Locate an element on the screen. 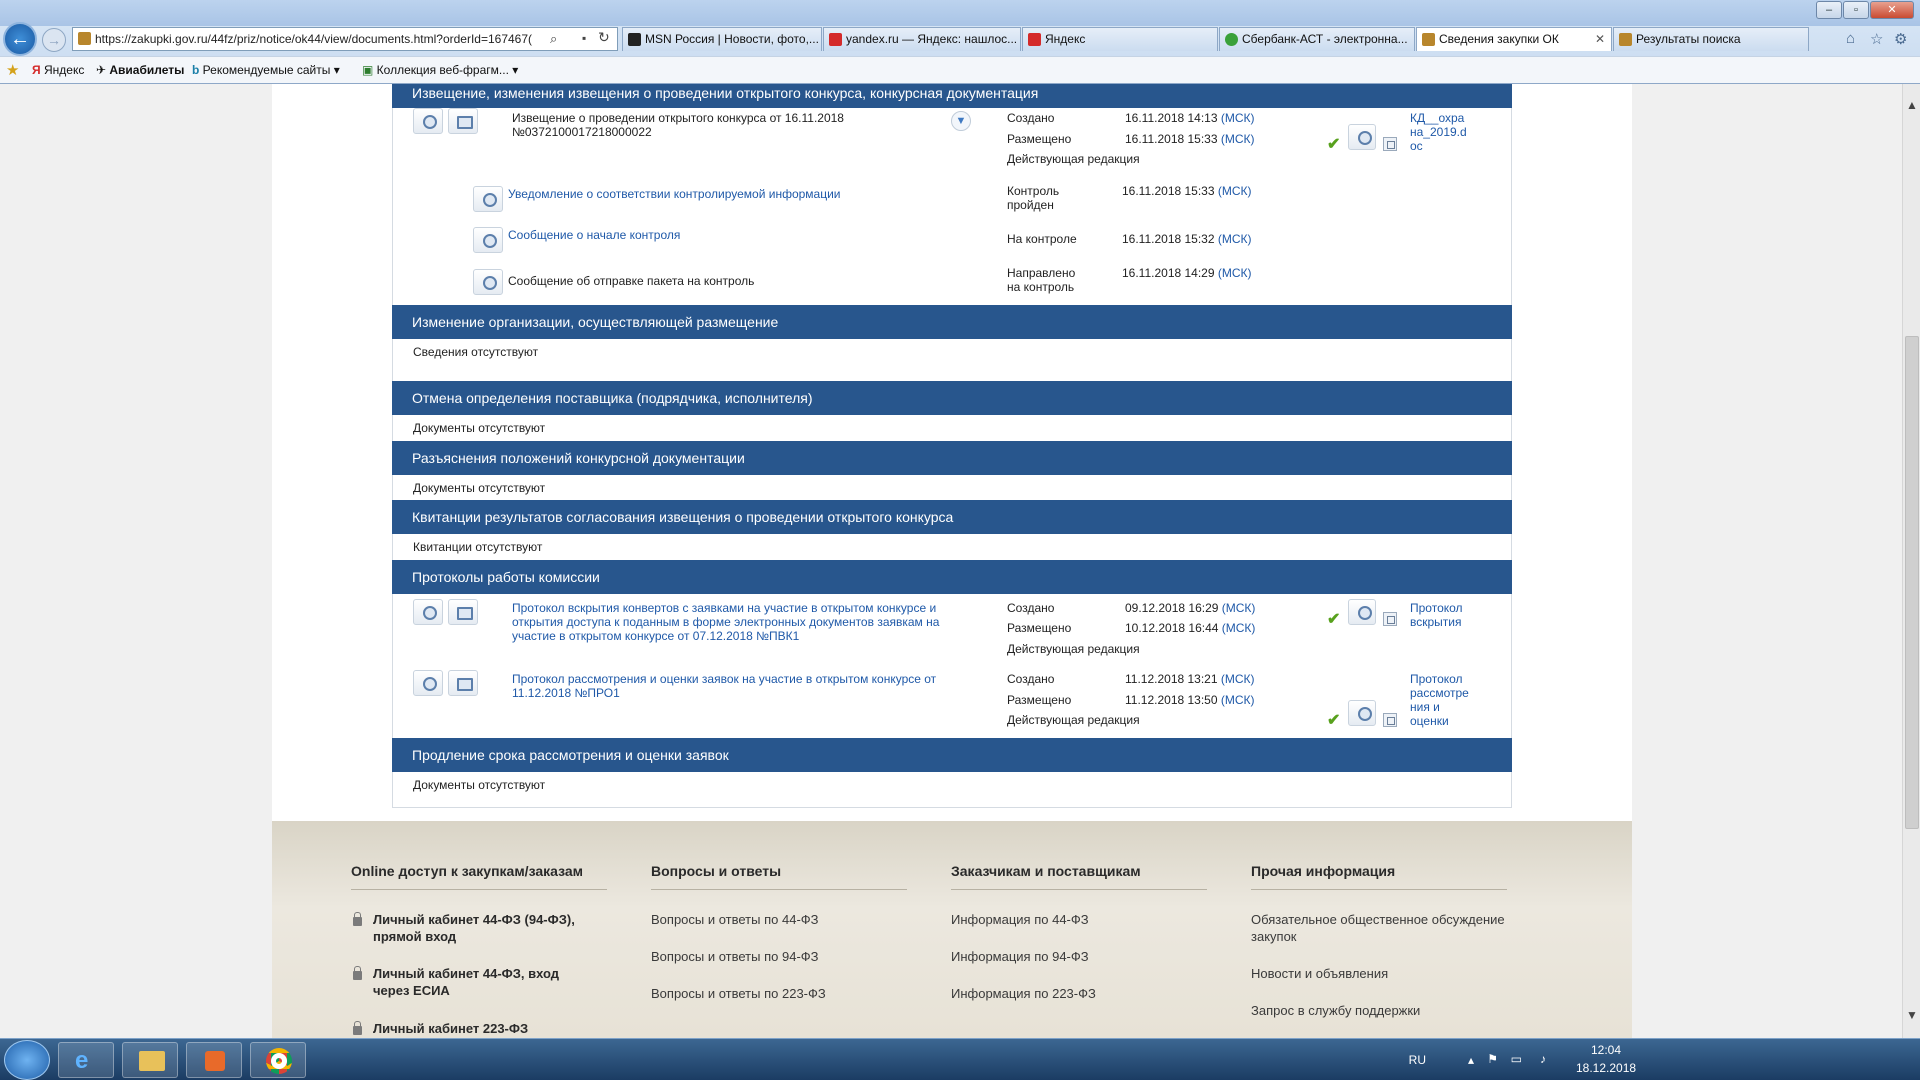 This screenshot has width=1920, height=1081. tab-search-results-icon is located at coordinates (1625, 39).